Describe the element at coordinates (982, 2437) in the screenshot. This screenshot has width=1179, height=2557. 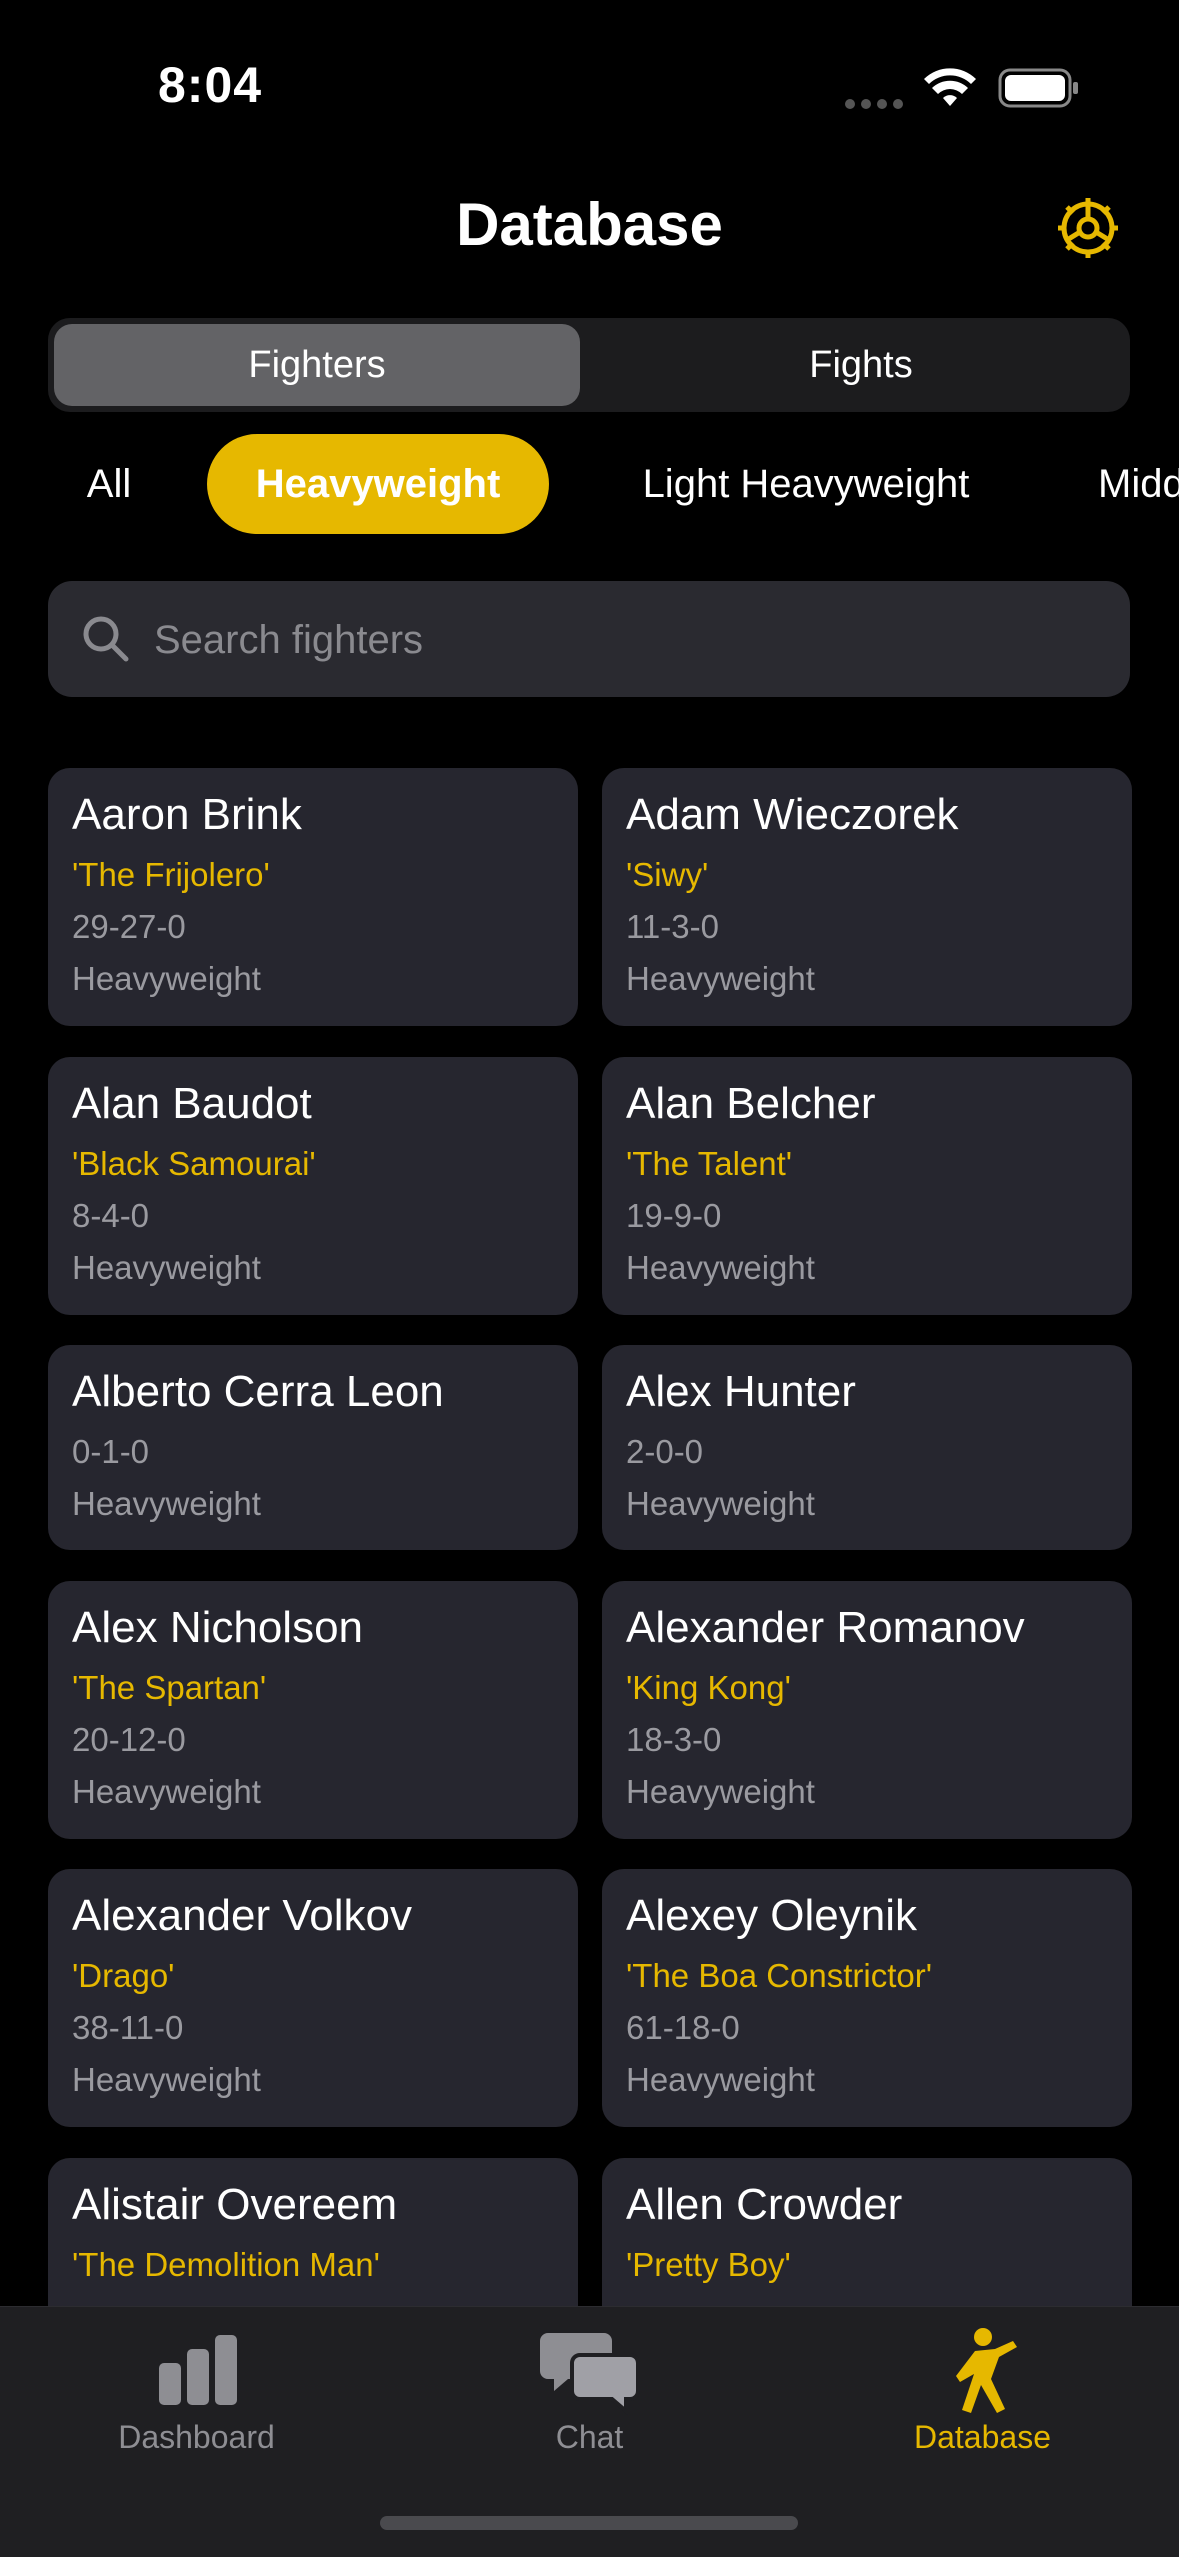
I see `tab-label: Database` at that location.